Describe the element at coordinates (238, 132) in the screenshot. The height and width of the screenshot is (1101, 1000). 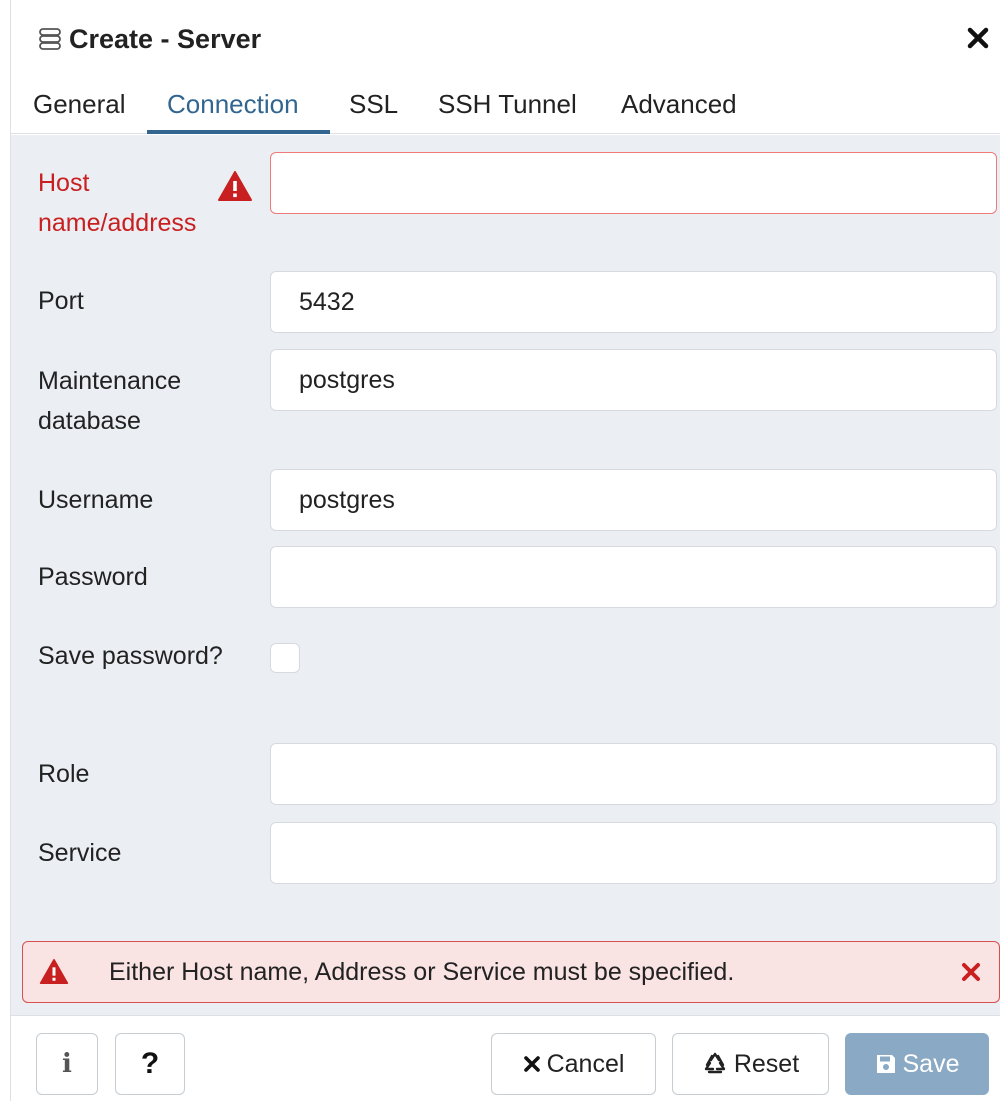
I see `active-tab-indicator` at that location.